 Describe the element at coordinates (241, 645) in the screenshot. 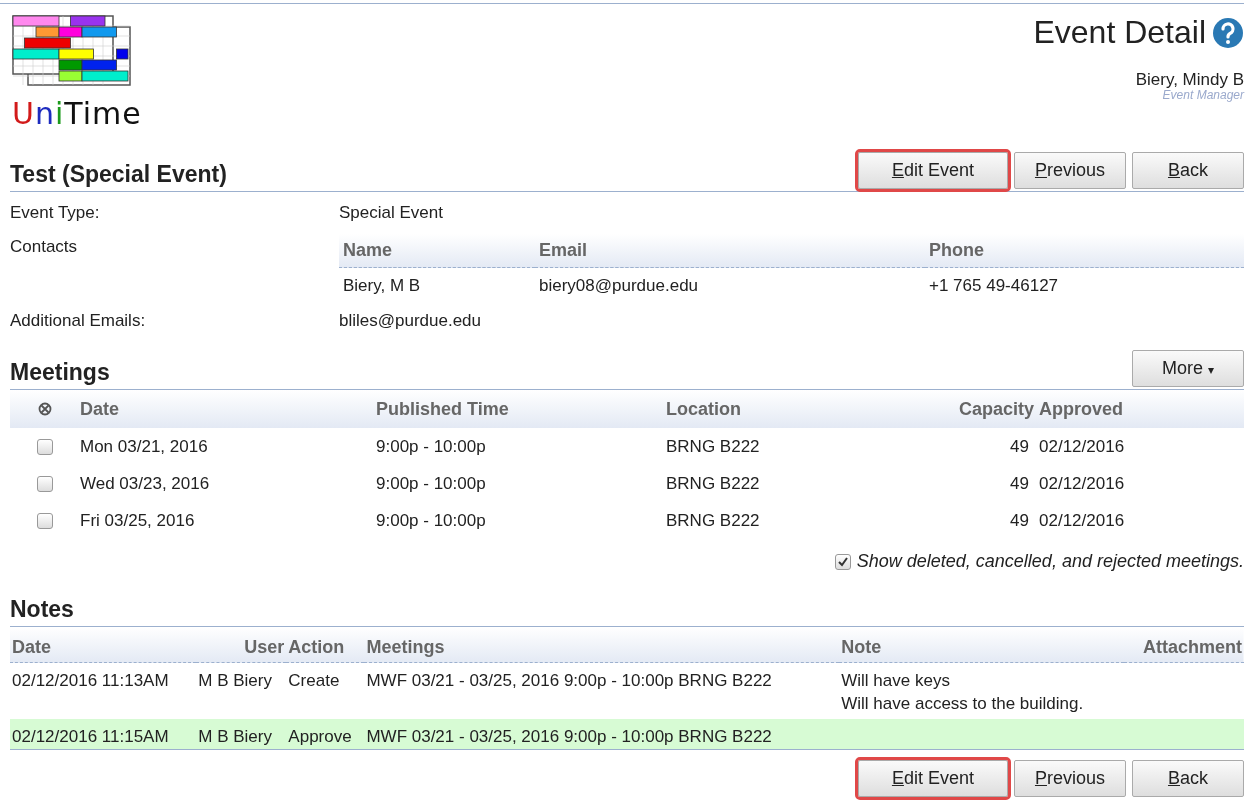

I see `column-header: User` at that location.